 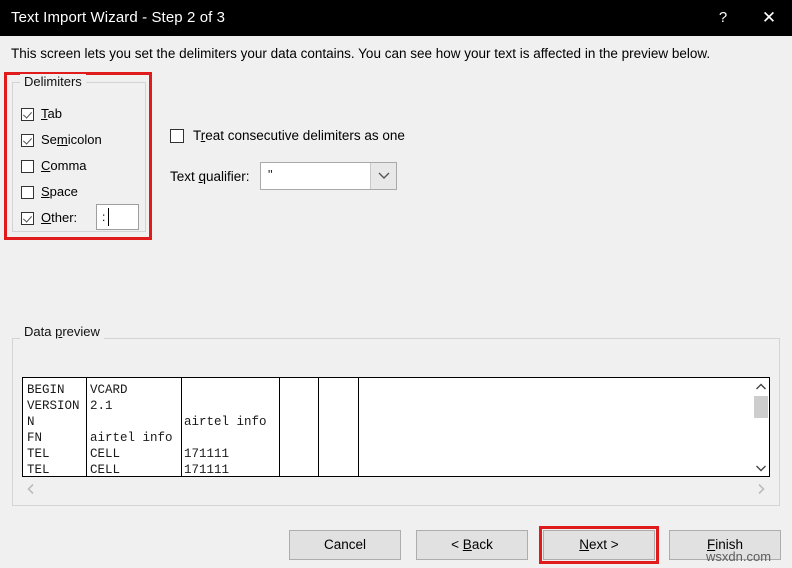 What do you see at coordinates (117, 217) in the screenshot?
I see `other-delimiter-input: :` at bounding box center [117, 217].